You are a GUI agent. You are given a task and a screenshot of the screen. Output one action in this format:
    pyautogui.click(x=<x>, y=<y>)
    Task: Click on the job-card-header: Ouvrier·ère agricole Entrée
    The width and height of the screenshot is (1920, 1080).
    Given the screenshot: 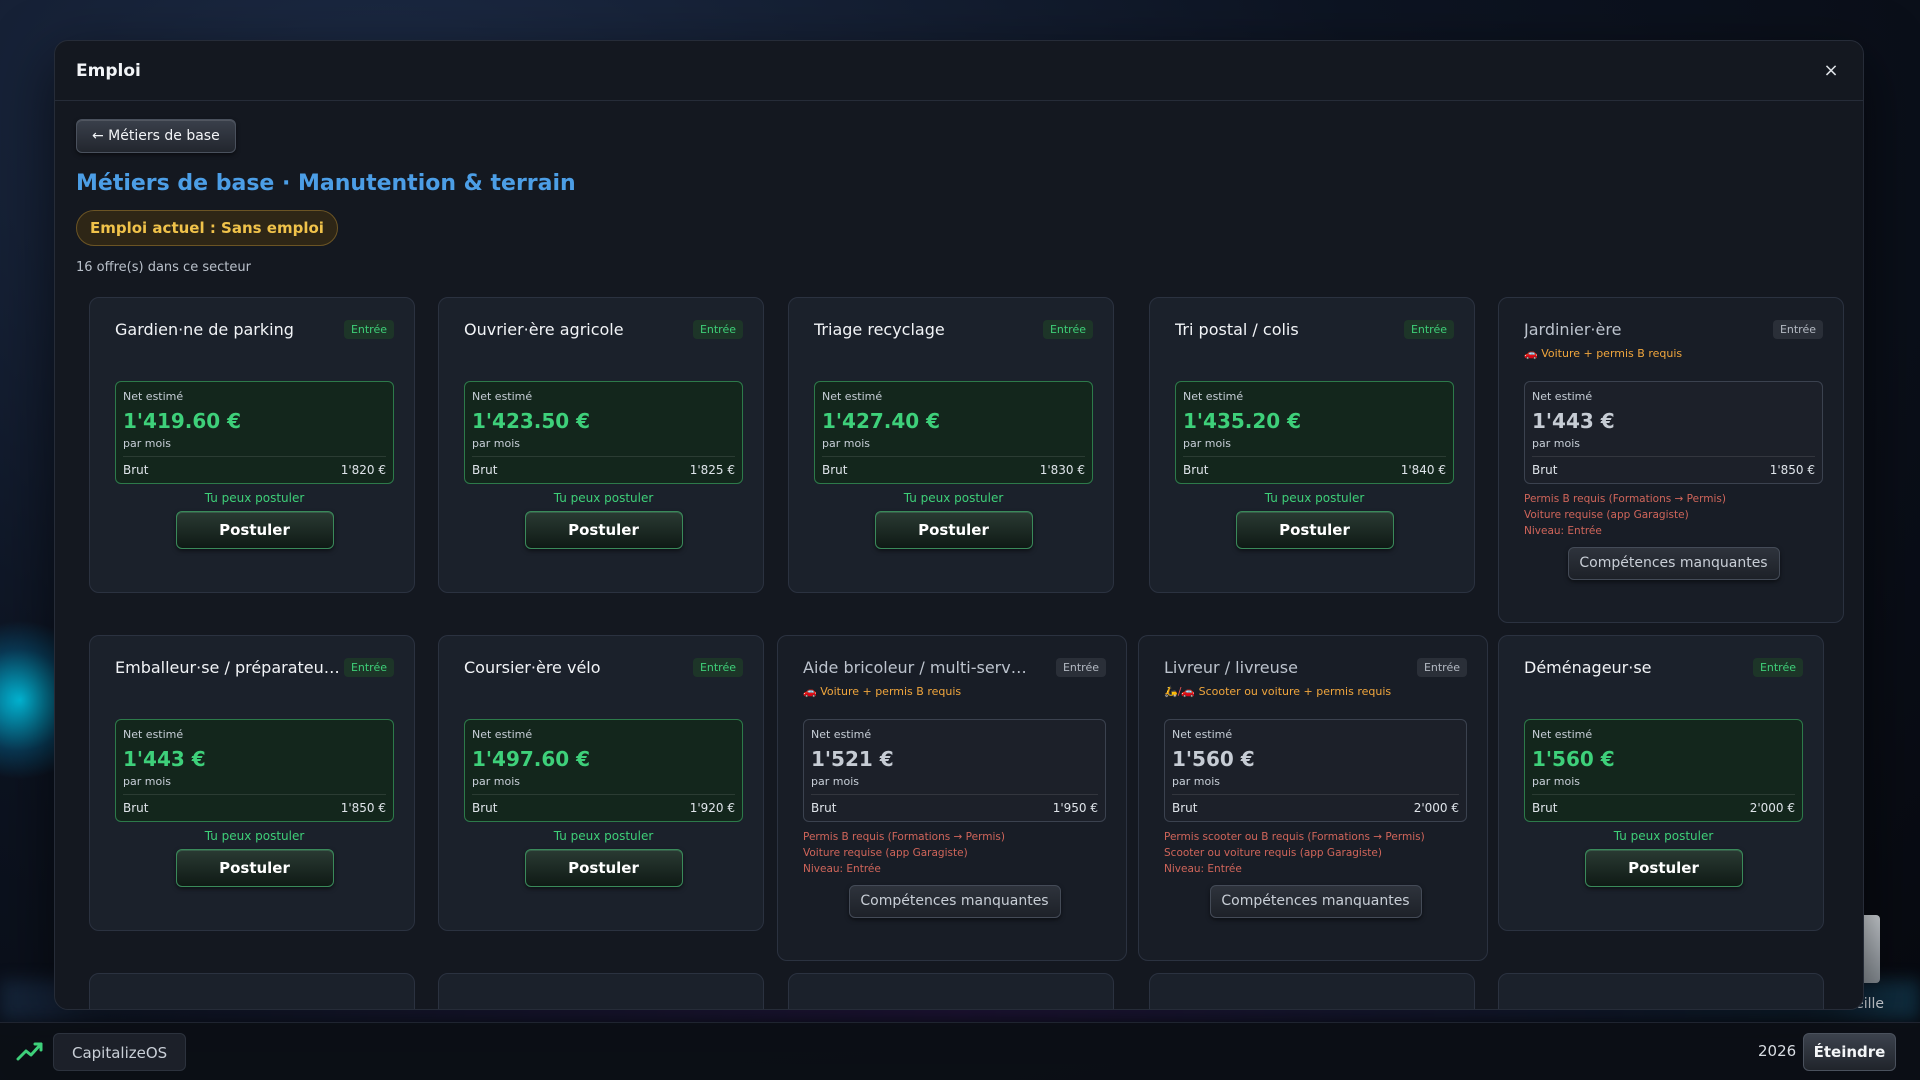 What is the action you would take?
    pyautogui.click(x=603, y=329)
    